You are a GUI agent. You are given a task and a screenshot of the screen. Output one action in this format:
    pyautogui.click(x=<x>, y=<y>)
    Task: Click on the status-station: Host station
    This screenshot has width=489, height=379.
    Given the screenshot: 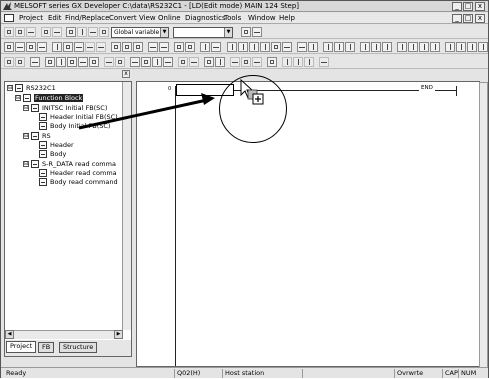 What is the action you would take?
    pyautogui.click(x=262, y=373)
    